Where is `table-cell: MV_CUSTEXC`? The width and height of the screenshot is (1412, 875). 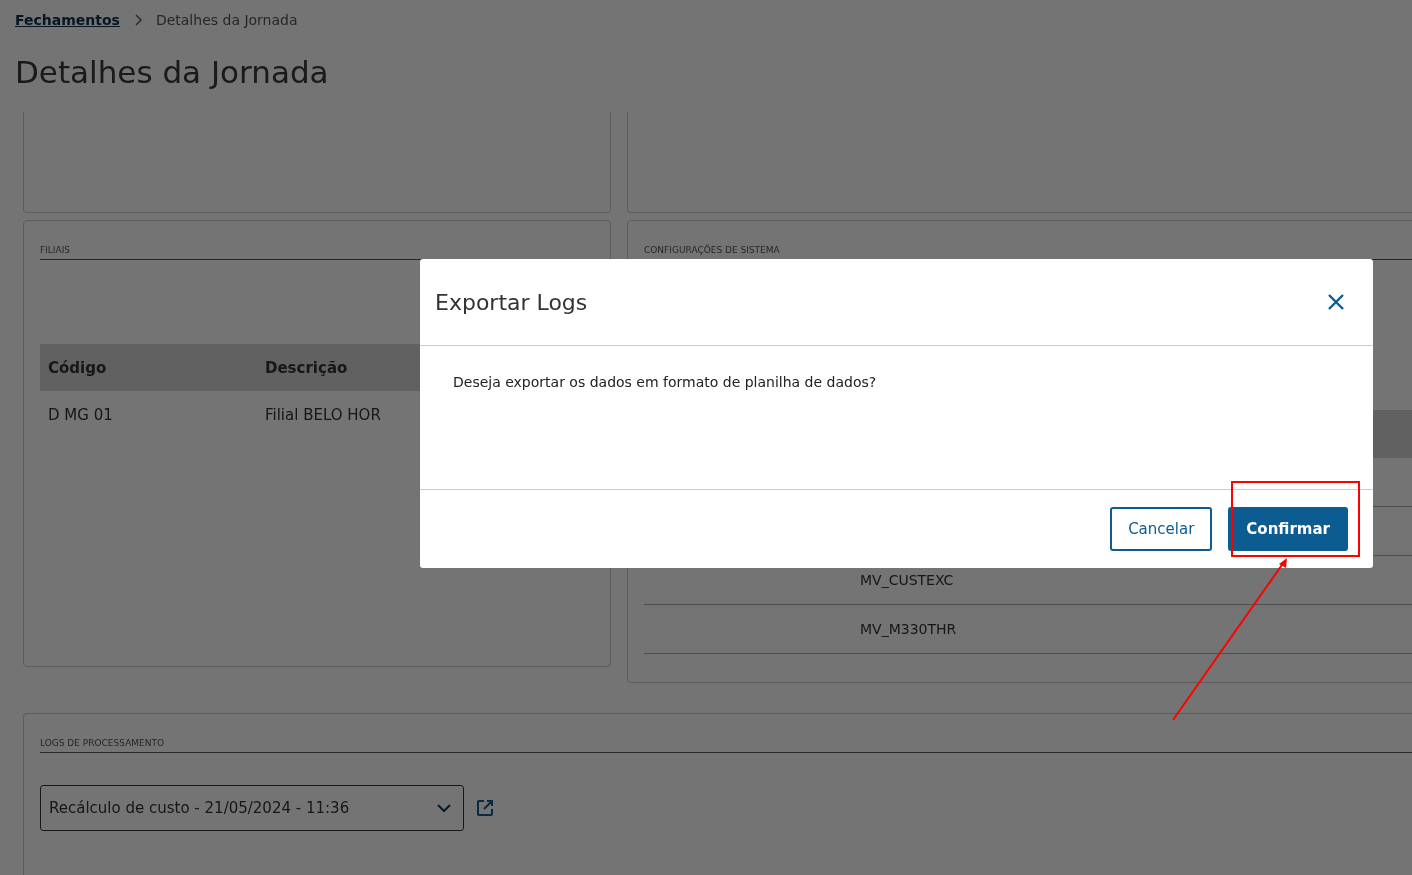 table-cell: MV_CUSTEXC is located at coordinates (907, 580).